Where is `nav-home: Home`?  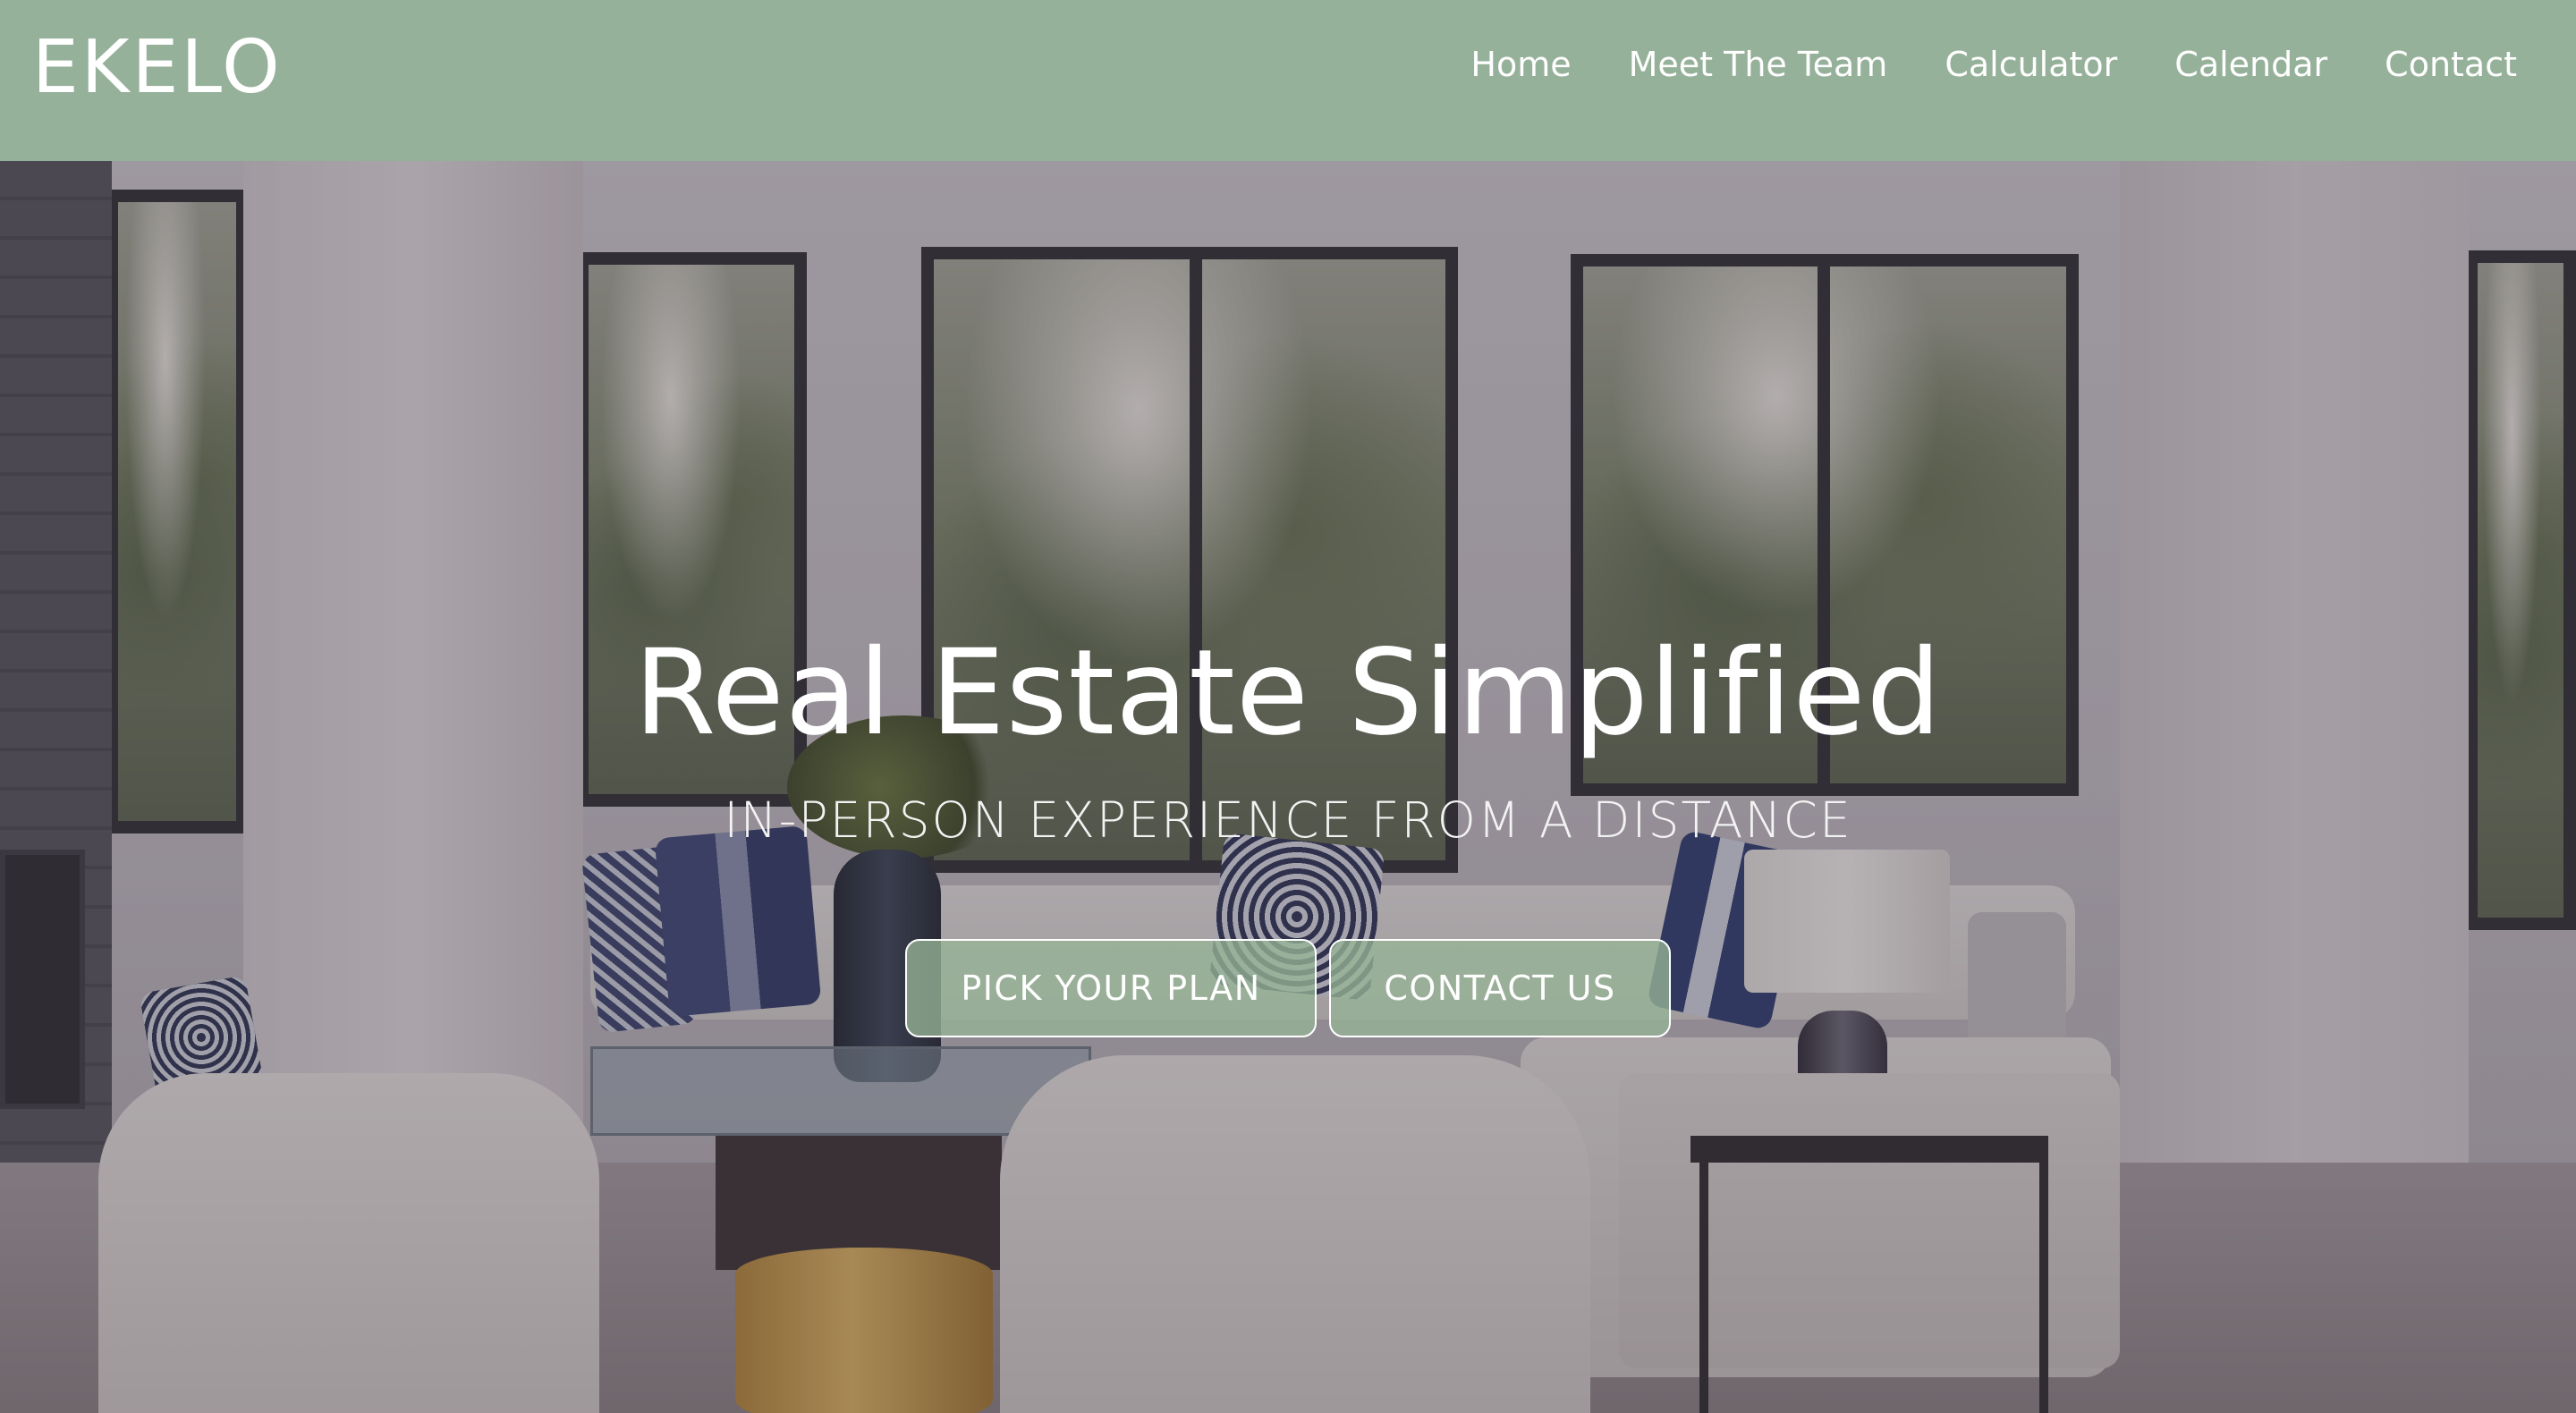
nav-home: Home is located at coordinates (1520, 64).